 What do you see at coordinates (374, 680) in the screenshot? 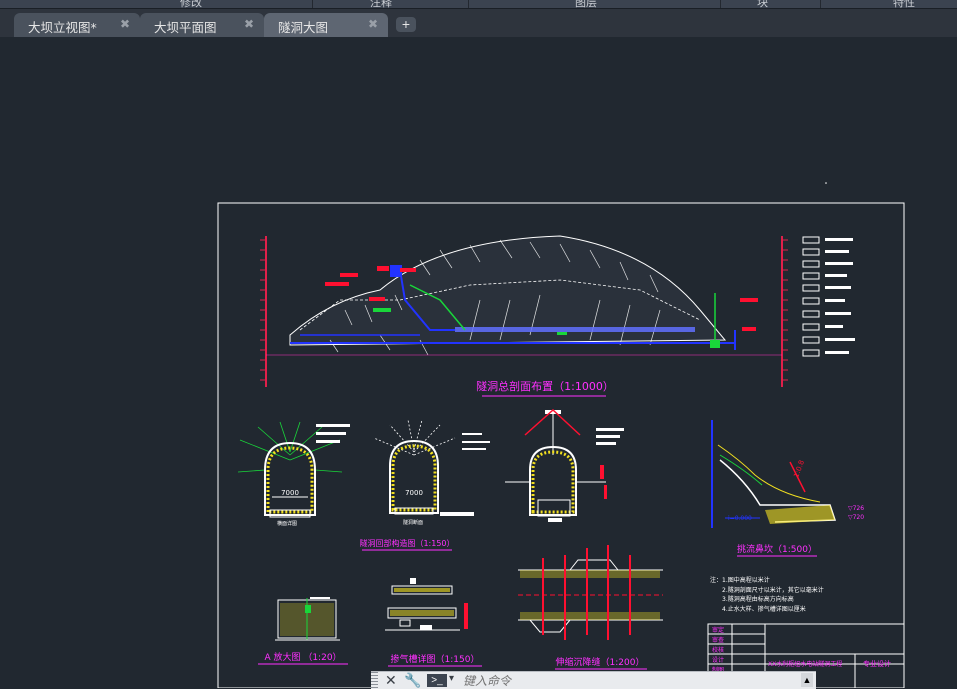
I see `drag-handle` at bounding box center [374, 680].